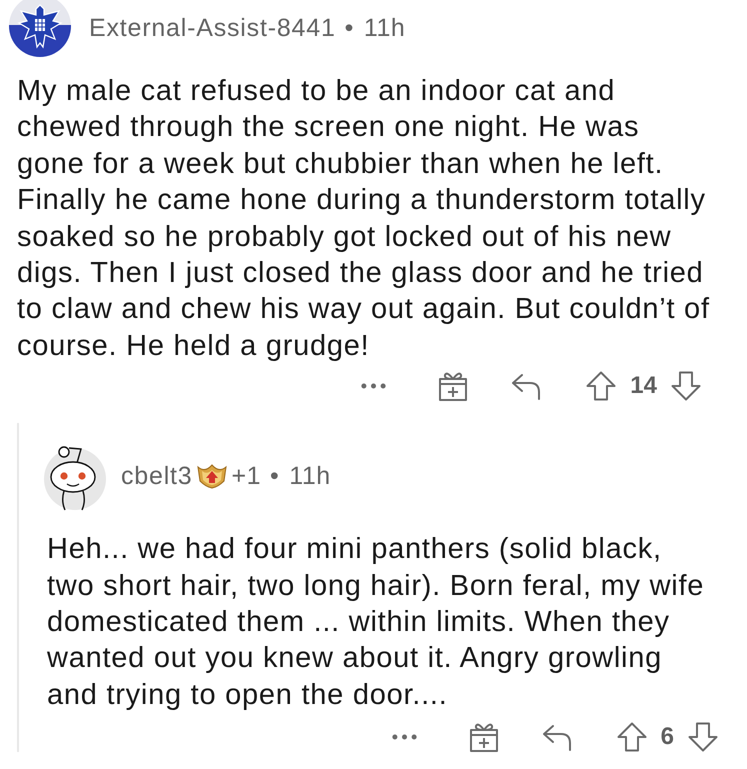 This screenshot has width=747, height=769. Describe the element at coordinates (157, 476) in the screenshot. I see `author-name: cbelt3` at that location.